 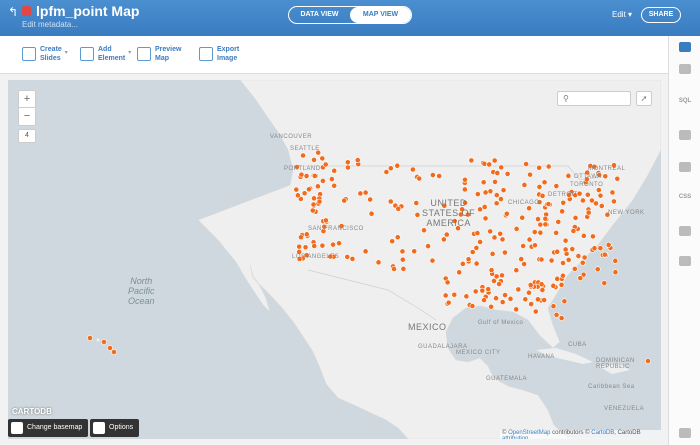 I want to click on edit-menu: Edit ▾, so click(x=622, y=14).